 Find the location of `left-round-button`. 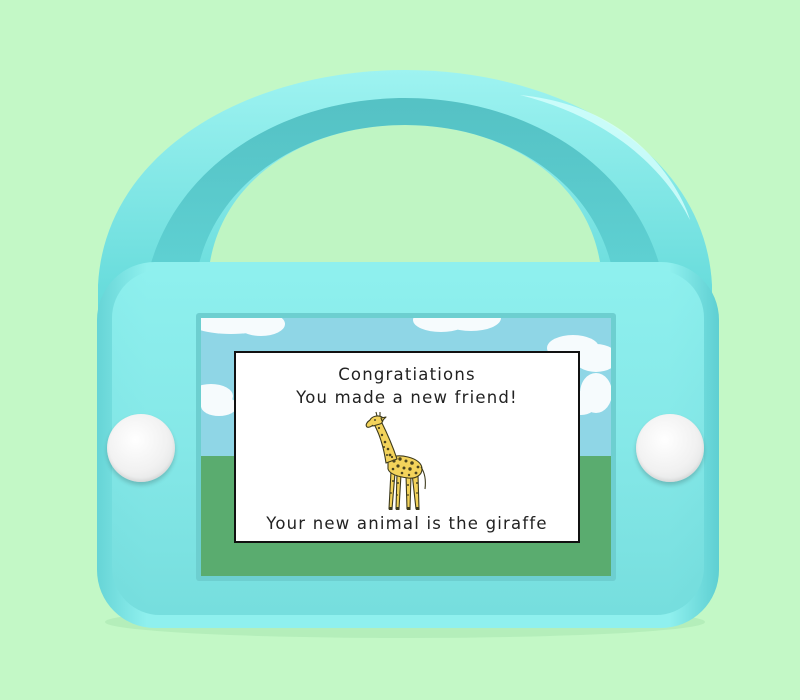

left-round-button is located at coordinates (141, 448).